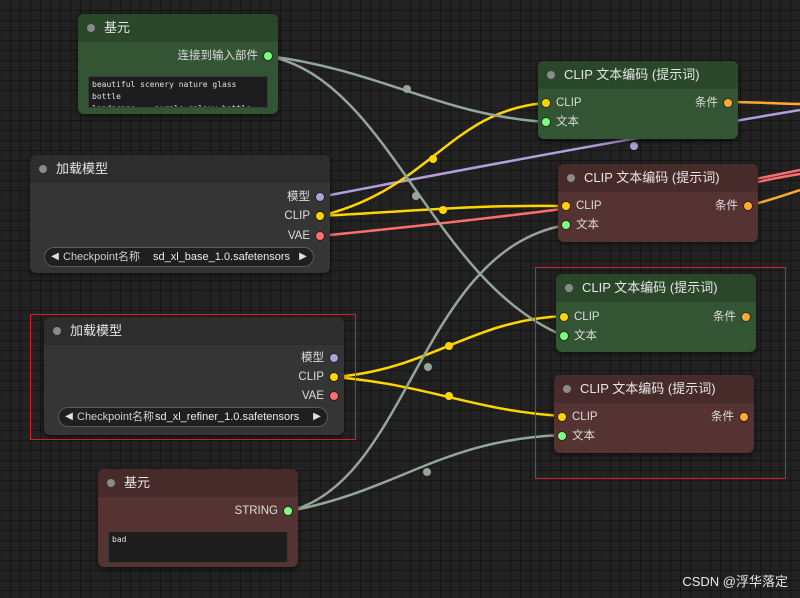  What do you see at coordinates (198, 547) in the screenshot?
I see `prompt-text-area: bad` at bounding box center [198, 547].